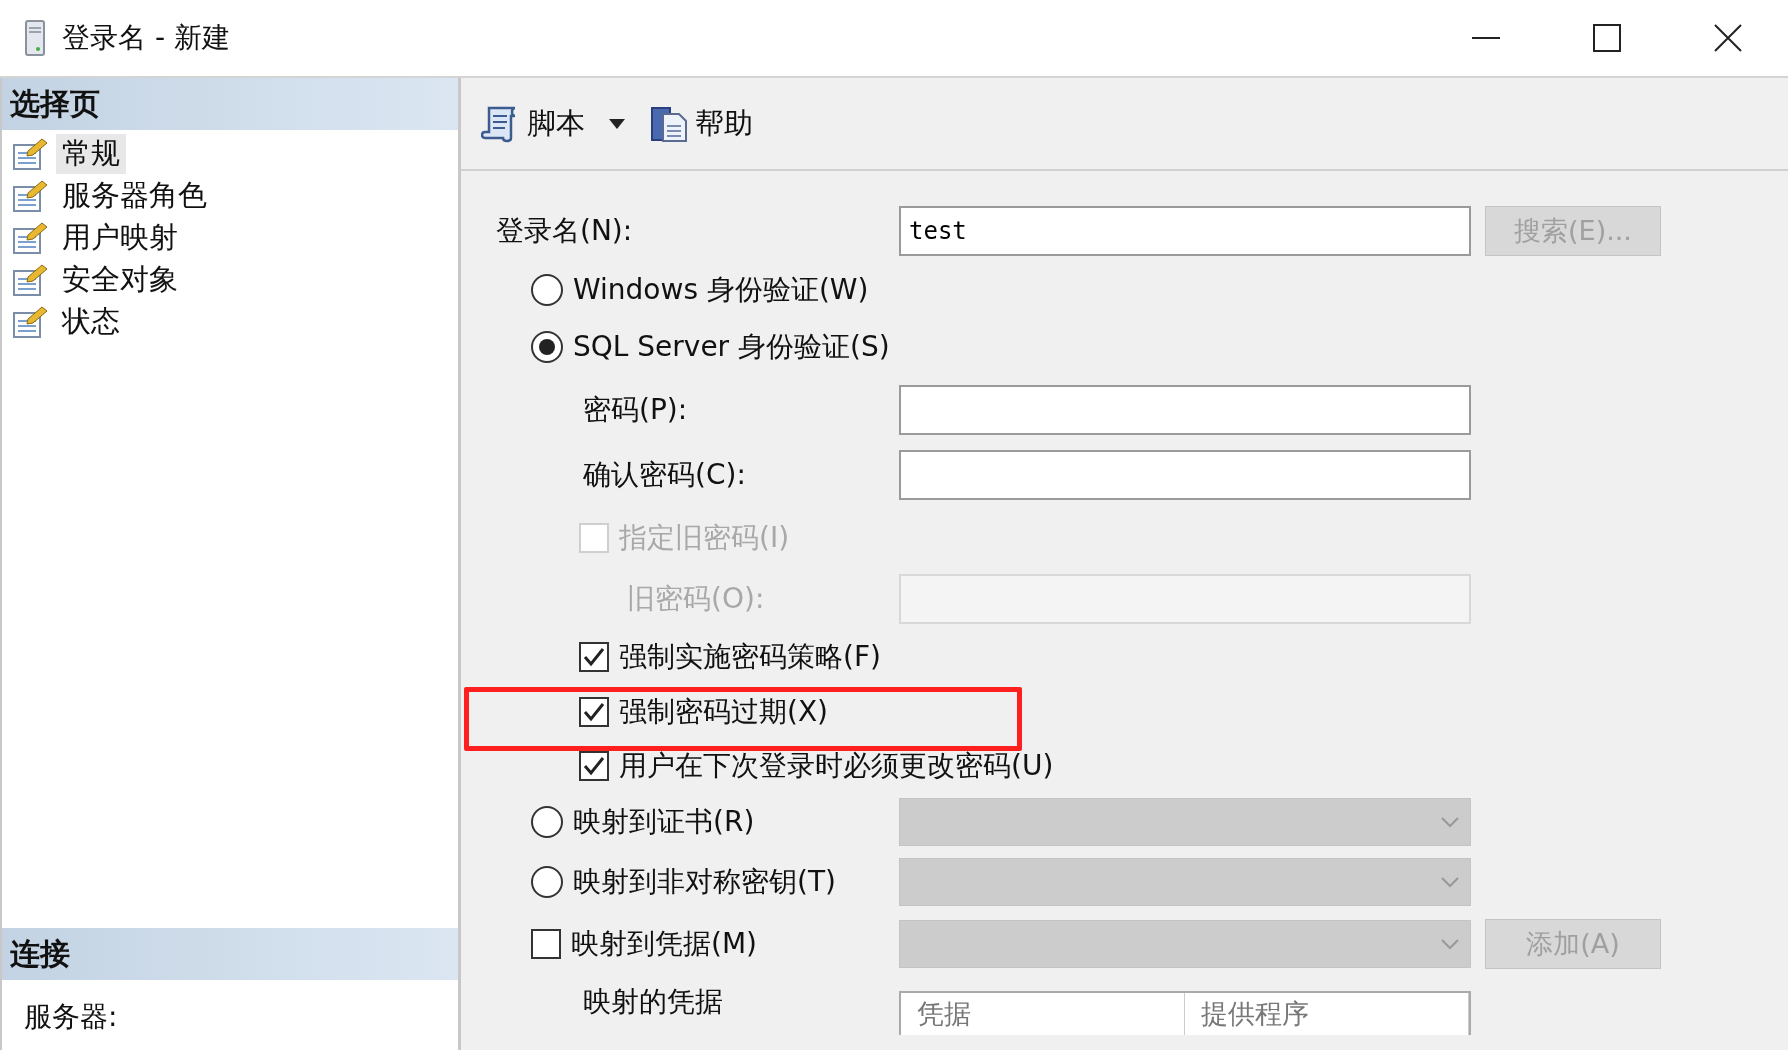 This screenshot has width=1788, height=1050. I want to click on field-label: 确认密码(C):, so click(664, 475).